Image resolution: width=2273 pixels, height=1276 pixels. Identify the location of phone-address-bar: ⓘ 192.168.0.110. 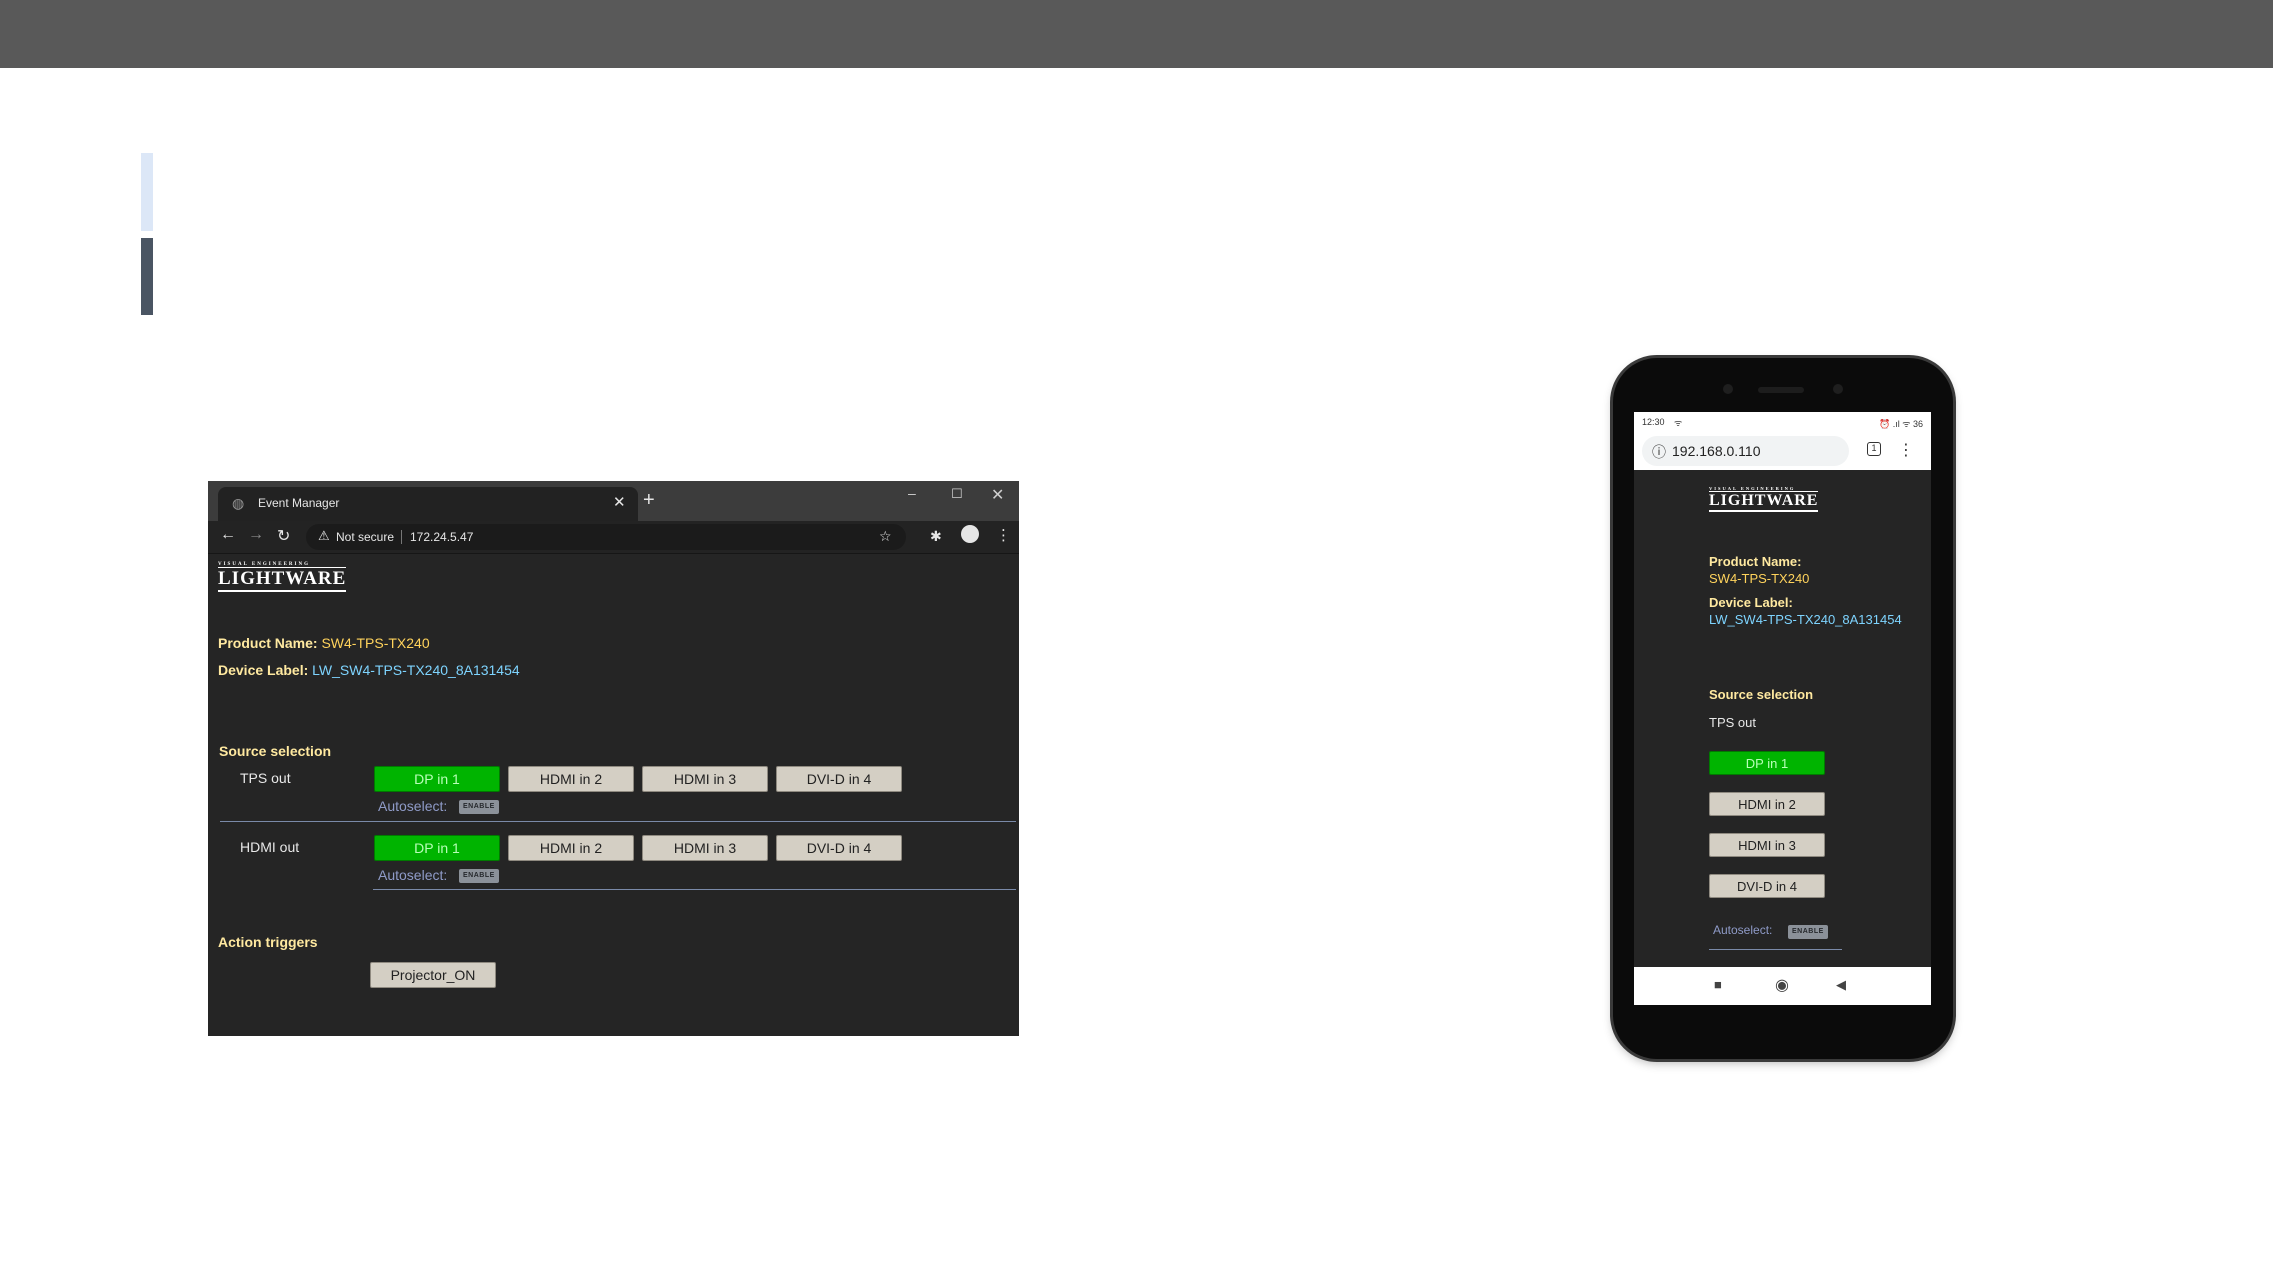
(1745, 451).